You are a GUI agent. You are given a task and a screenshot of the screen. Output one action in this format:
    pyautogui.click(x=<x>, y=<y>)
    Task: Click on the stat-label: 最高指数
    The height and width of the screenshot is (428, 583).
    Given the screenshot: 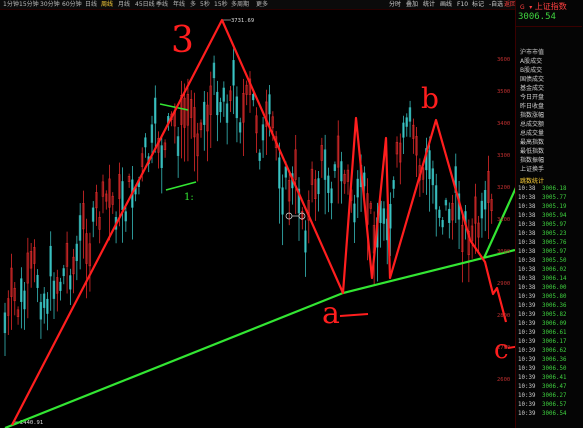 What is the action you would take?
    pyautogui.click(x=532, y=142)
    